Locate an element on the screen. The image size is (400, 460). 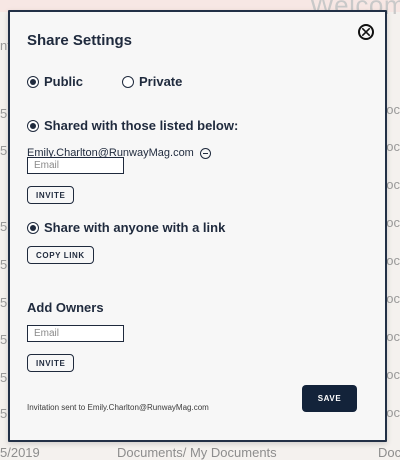
owners-email-field is located at coordinates (75, 333).